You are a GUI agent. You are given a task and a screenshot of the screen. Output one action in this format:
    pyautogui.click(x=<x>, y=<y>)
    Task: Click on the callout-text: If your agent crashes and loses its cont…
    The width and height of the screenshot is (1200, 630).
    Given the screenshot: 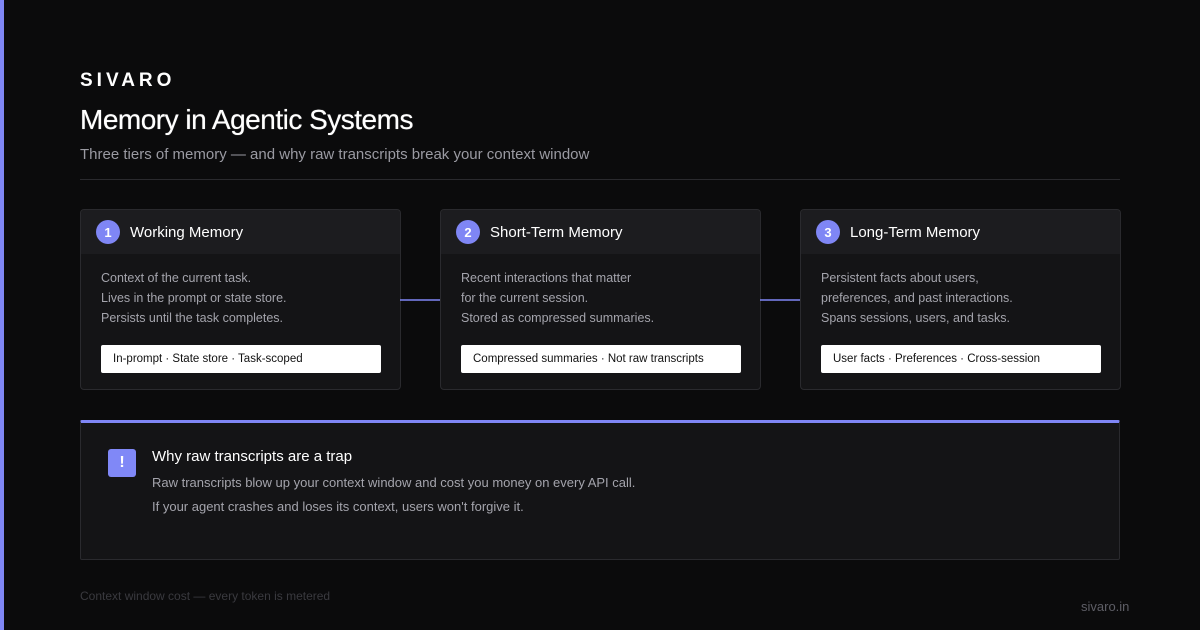 What is the action you would take?
    pyautogui.click(x=338, y=506)
    